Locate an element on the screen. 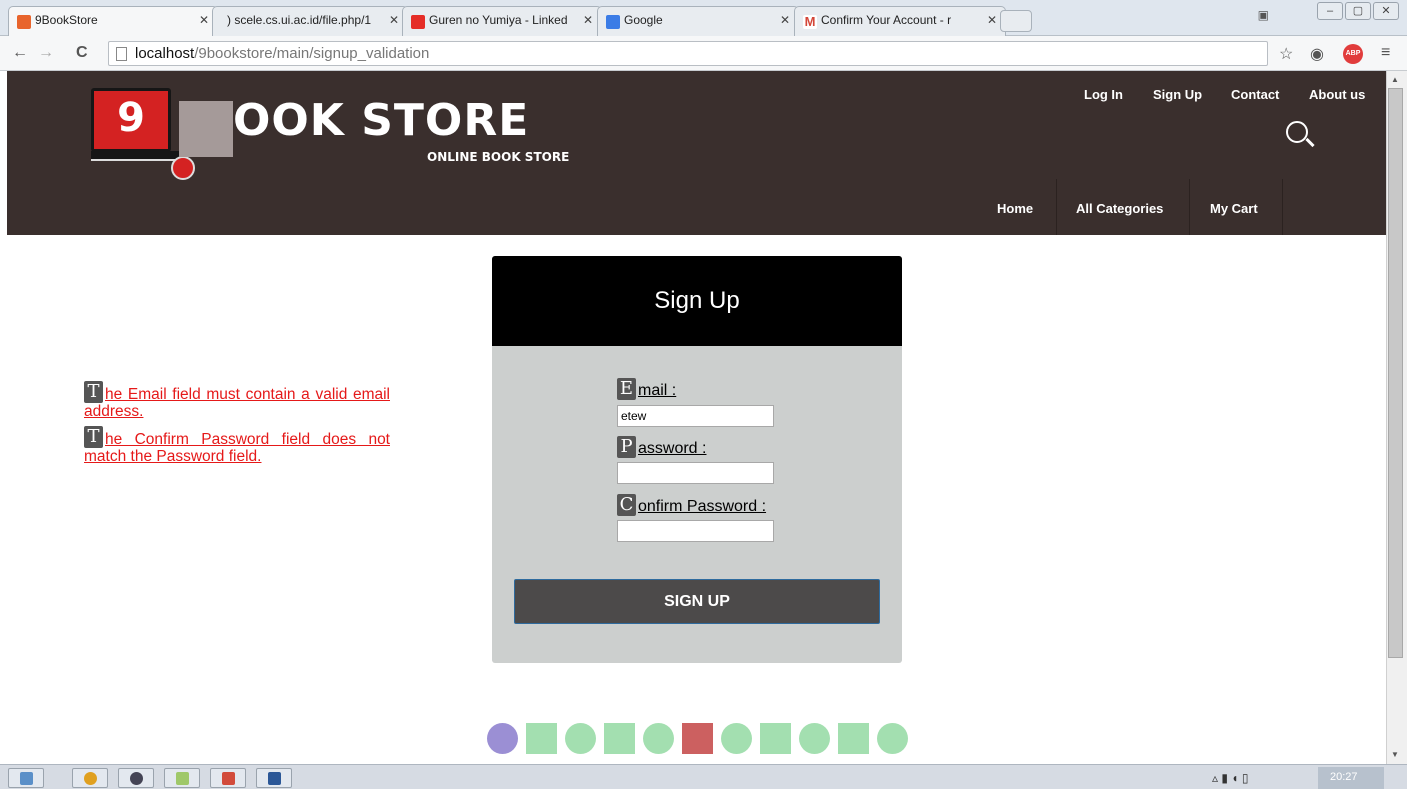  tab-title: 9BookStore is located at coordinates (66, 20).